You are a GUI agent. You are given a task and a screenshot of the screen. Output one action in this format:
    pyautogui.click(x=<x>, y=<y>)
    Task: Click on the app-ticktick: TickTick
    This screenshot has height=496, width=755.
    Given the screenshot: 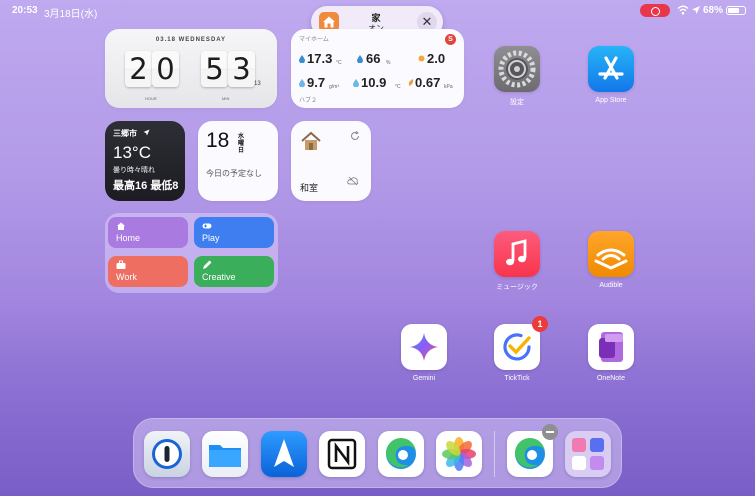 What is the action you would take?
    pyautogui.click(x=517, y=353)
    